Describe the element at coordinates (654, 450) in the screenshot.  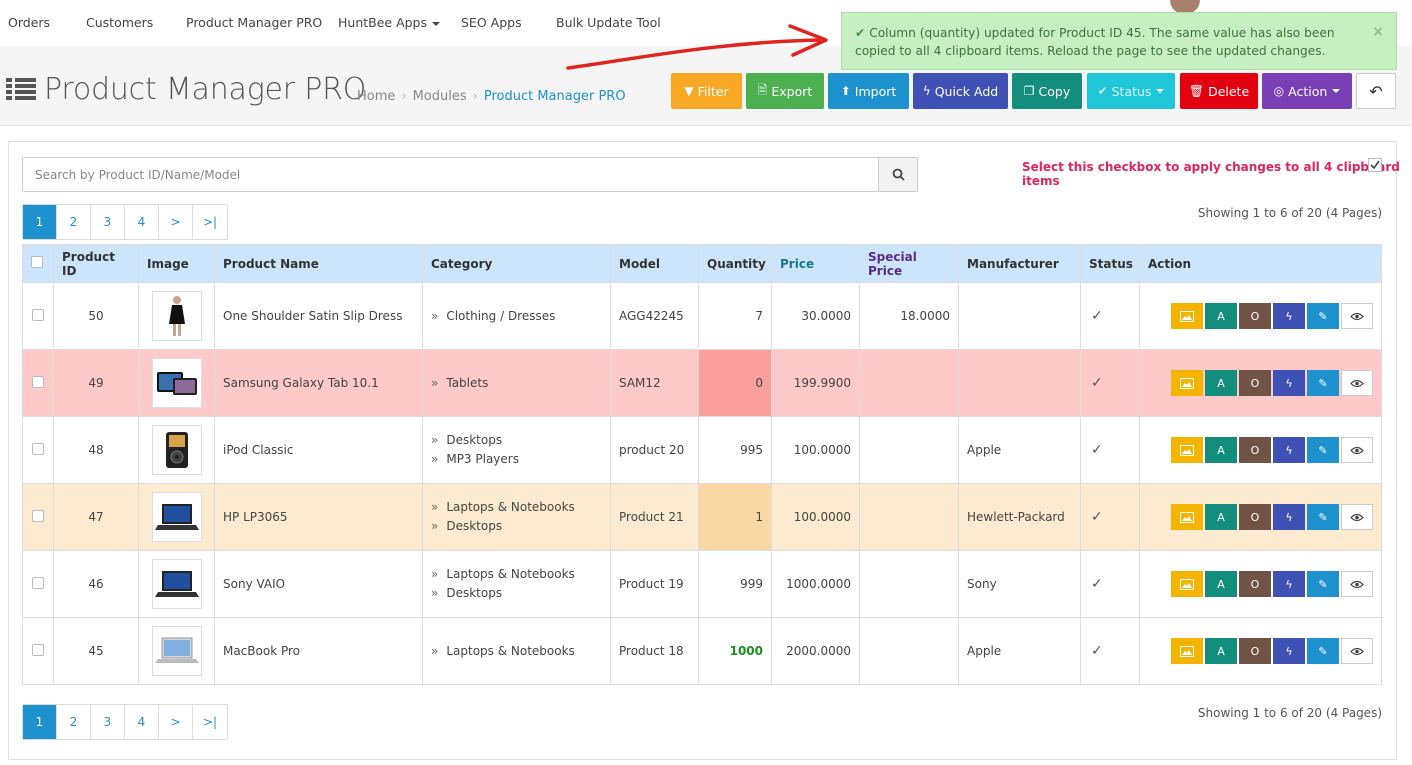
I see `model-cell: product 20` at that location.